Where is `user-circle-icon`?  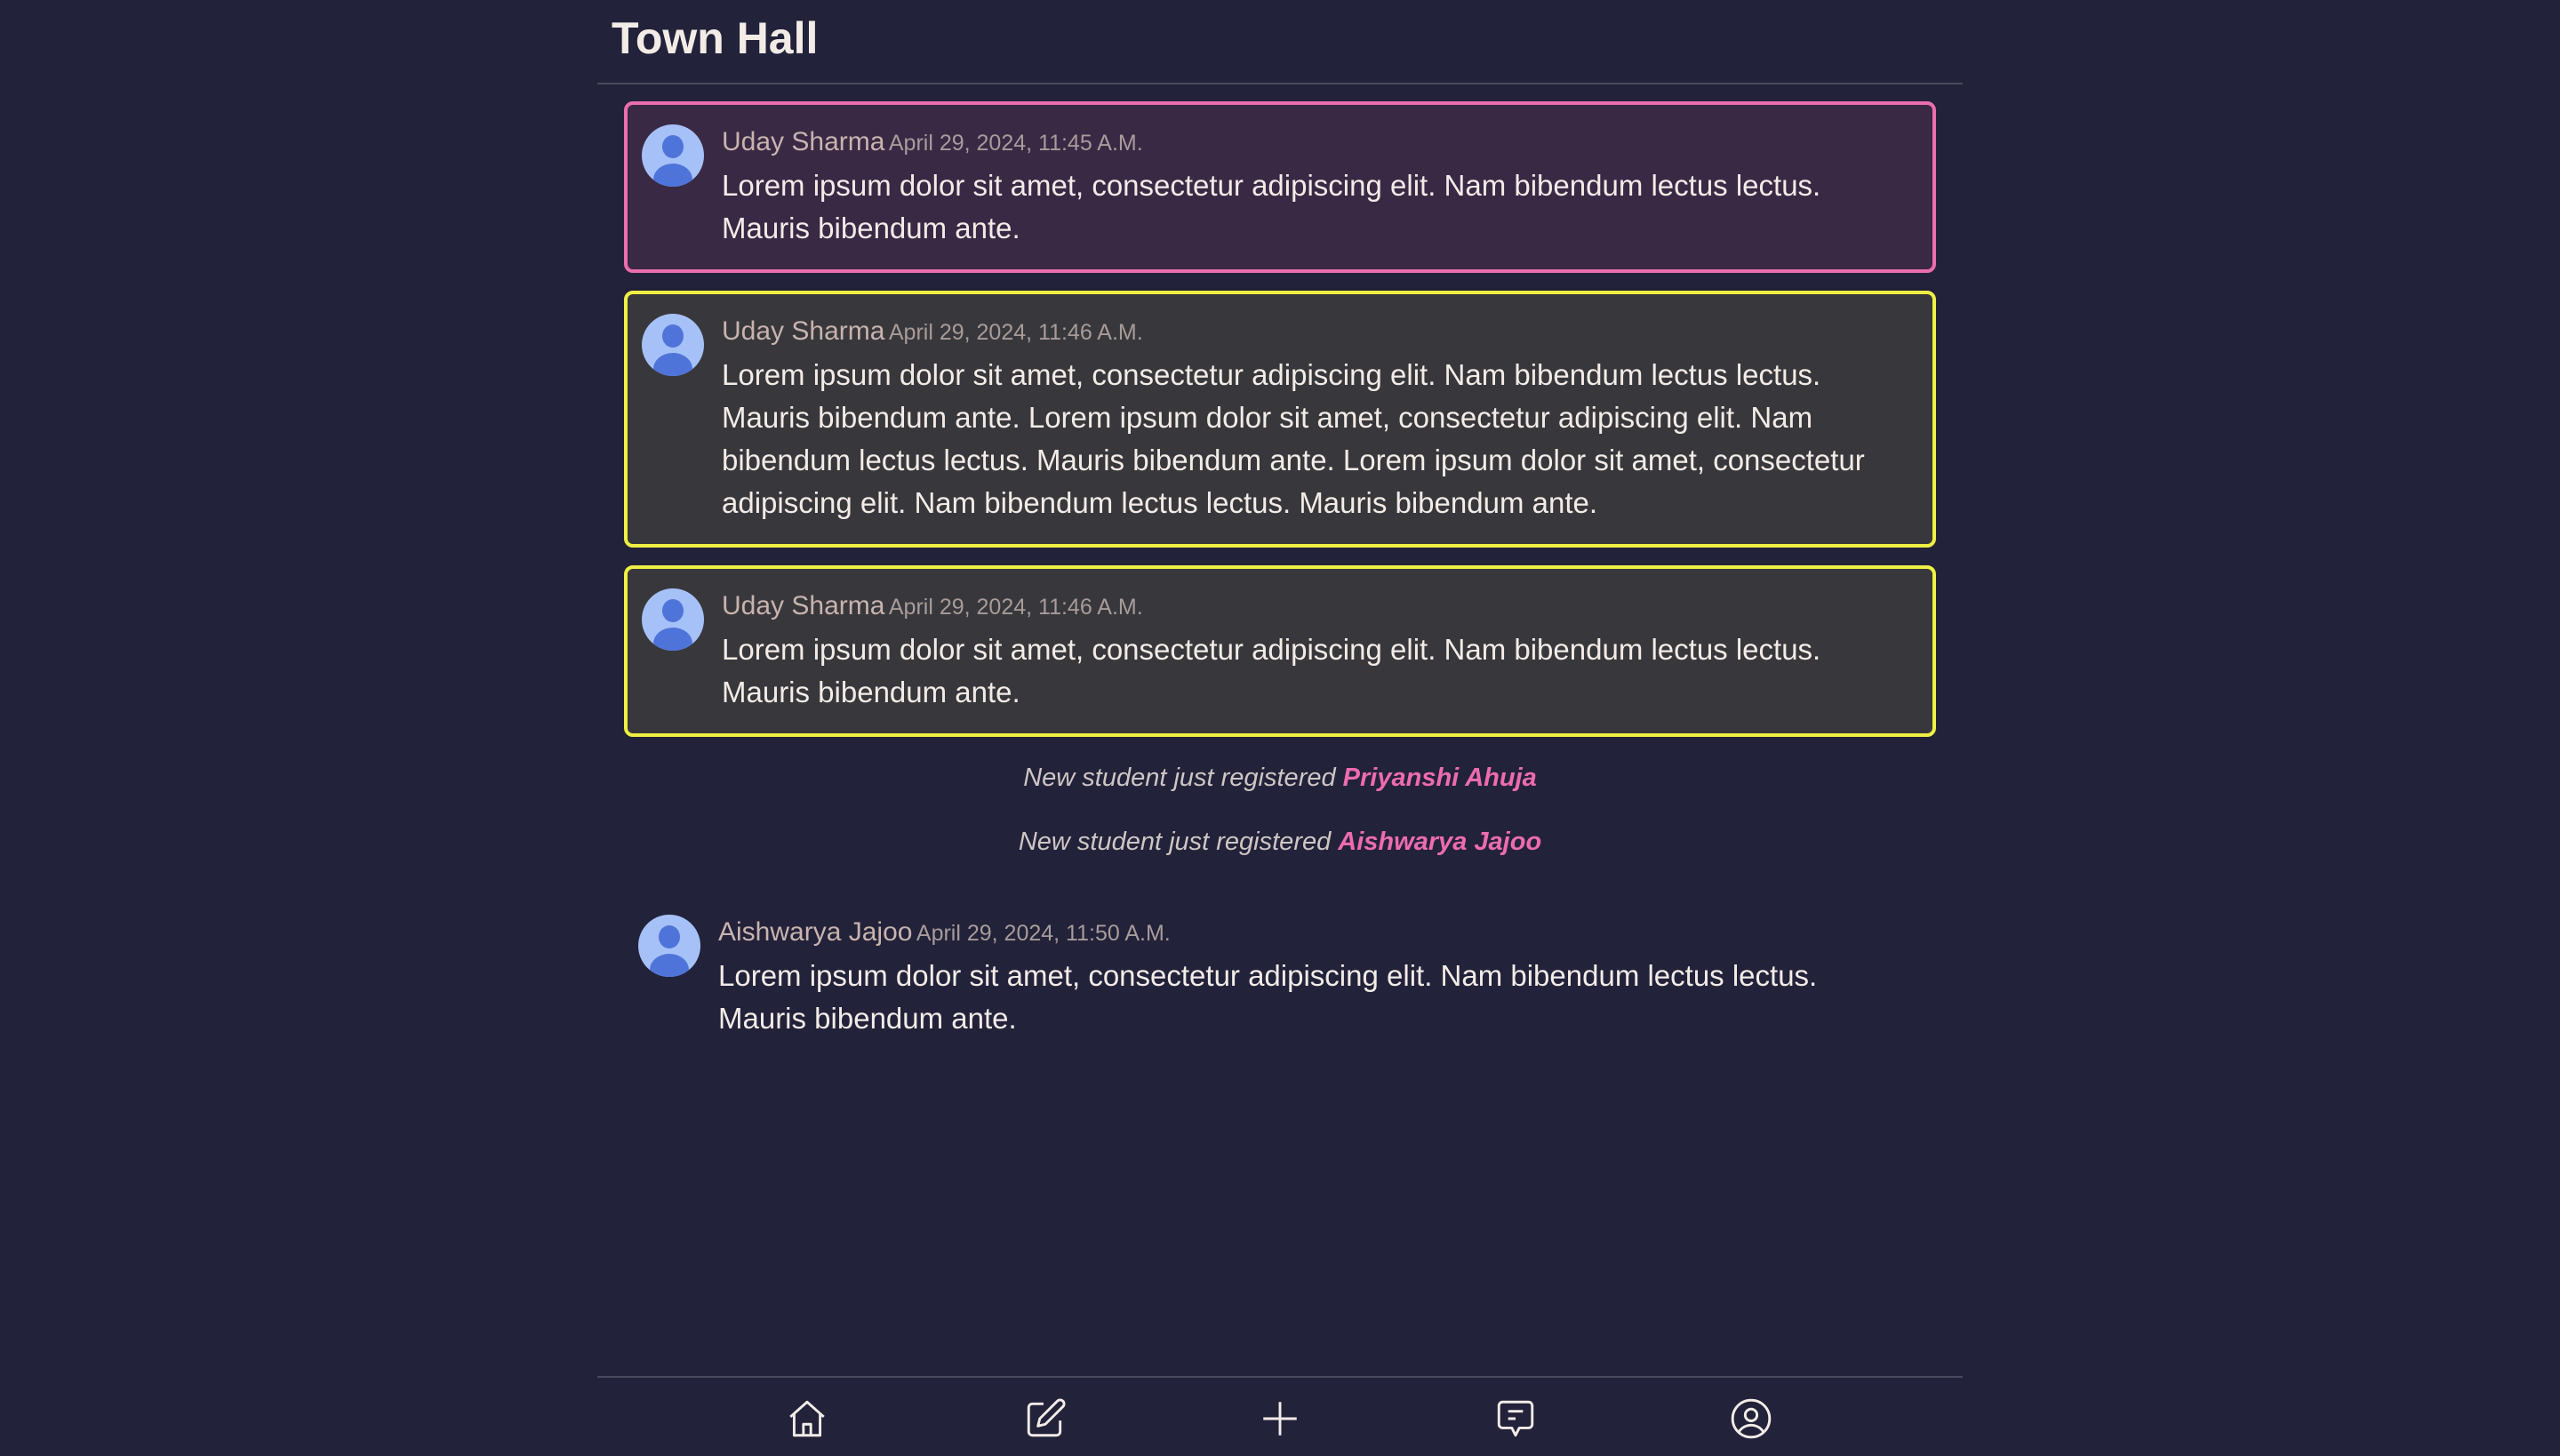
user-circle-icon is located at coordinates (1751, 1418).